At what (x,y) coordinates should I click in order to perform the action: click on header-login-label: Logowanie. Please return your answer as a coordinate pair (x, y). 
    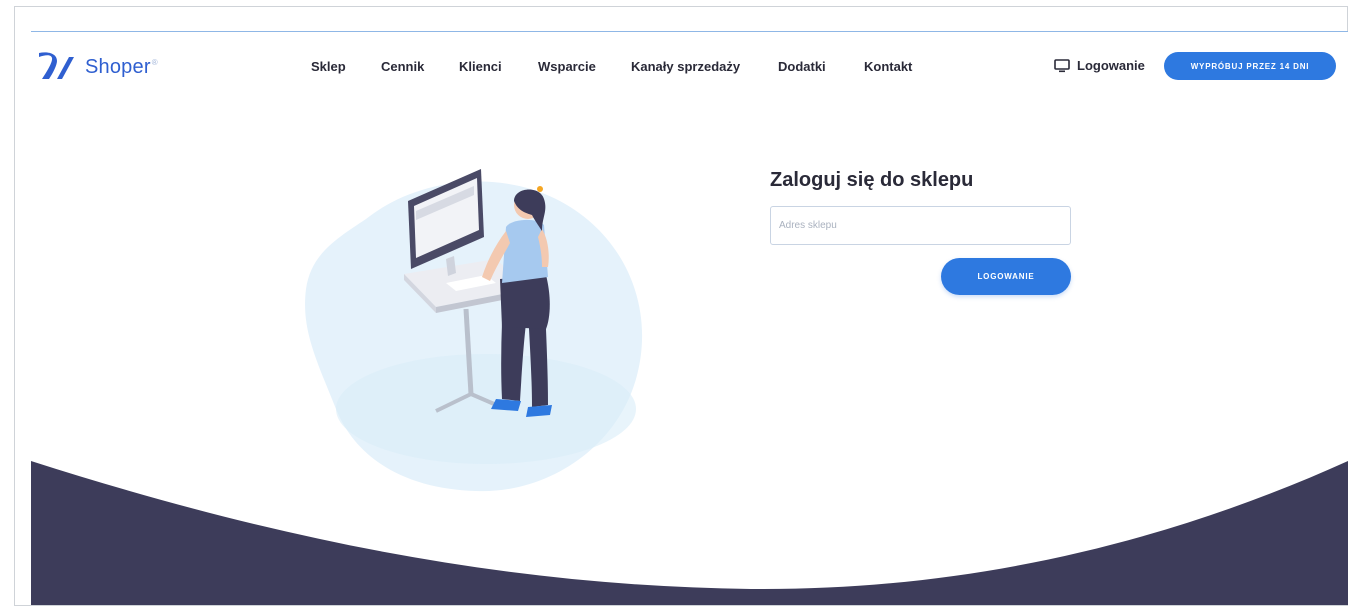
    Looking at the image, I should click on (1111, 65).